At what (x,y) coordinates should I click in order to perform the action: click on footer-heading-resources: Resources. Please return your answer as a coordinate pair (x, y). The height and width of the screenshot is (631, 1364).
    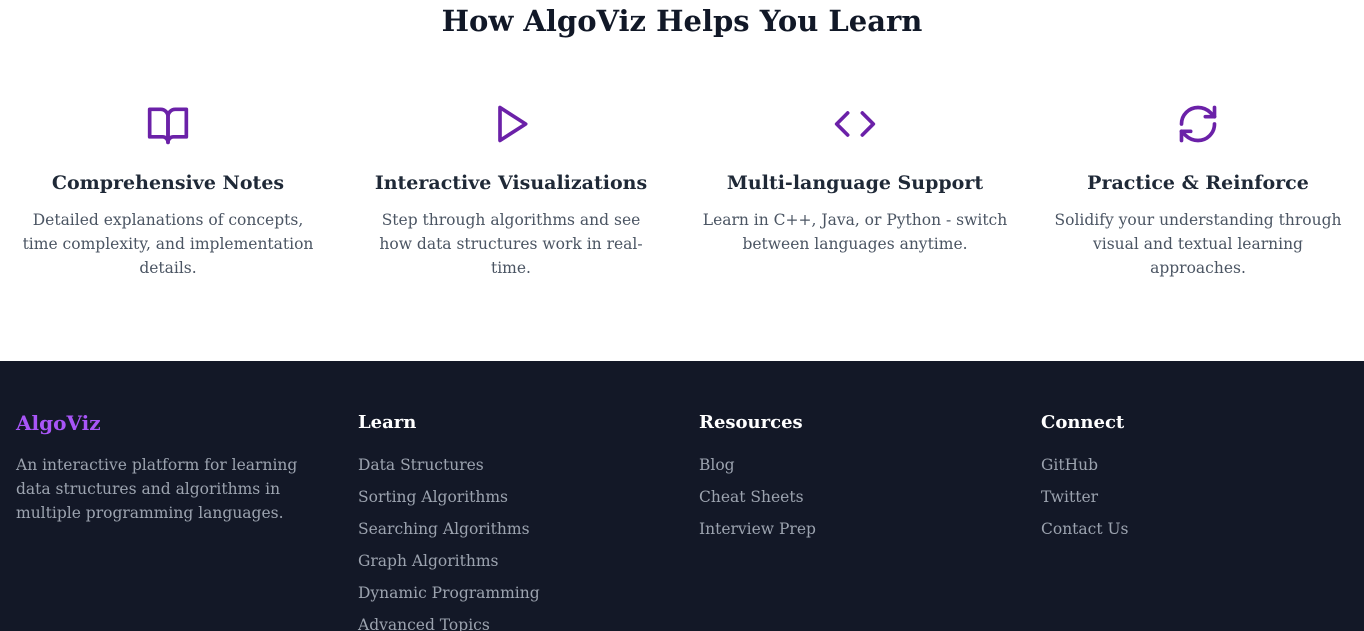
    Looking at the image, I should click on (751, 422).